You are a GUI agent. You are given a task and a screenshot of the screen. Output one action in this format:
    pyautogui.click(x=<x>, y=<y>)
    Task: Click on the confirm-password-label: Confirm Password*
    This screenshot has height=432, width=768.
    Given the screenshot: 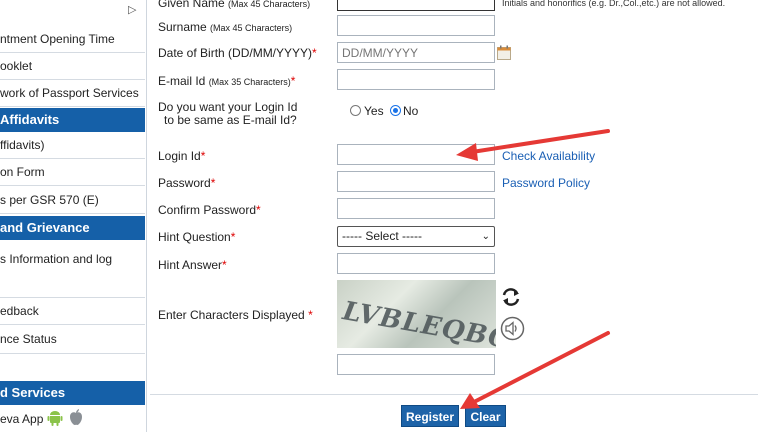 What is the action you would take?
    pyautogui.click(x=209, y=210)
    